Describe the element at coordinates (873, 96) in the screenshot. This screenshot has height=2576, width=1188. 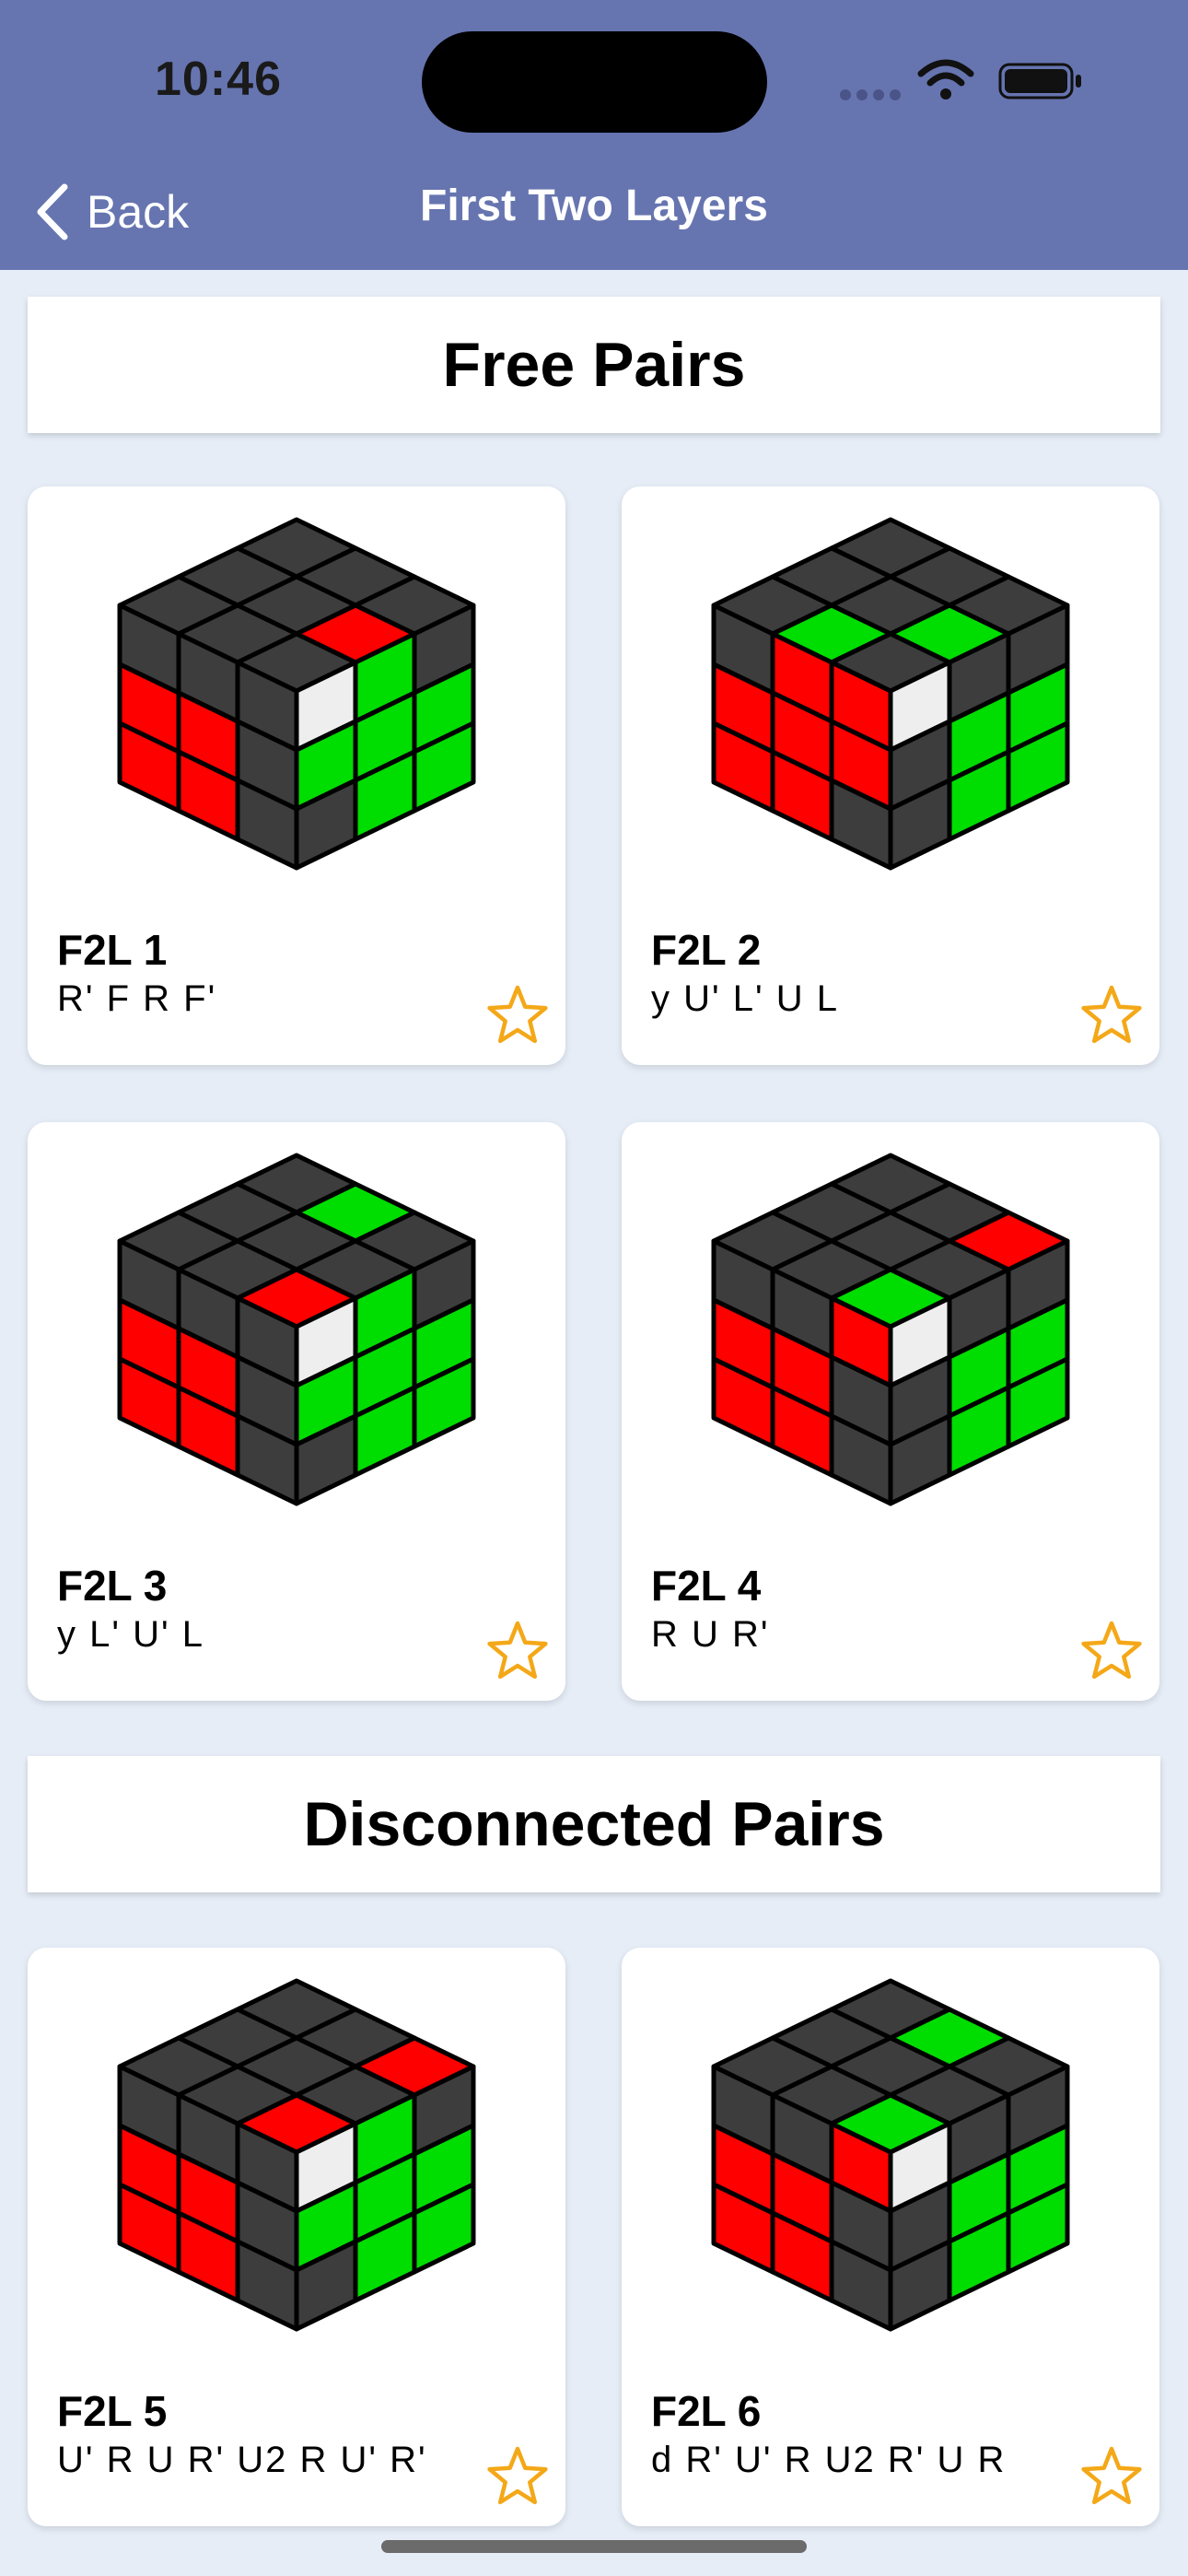
I see `cellular-signal-icon` at that location.